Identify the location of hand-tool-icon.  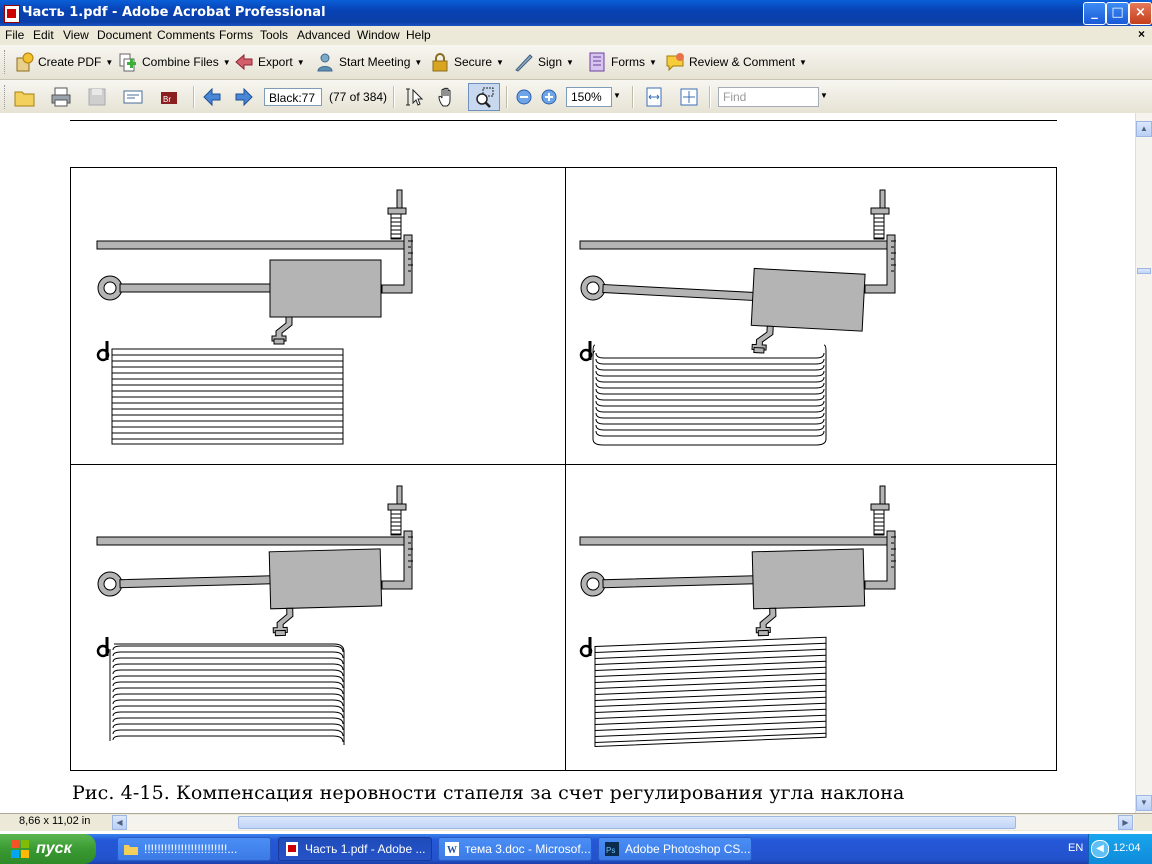
(448, 97).